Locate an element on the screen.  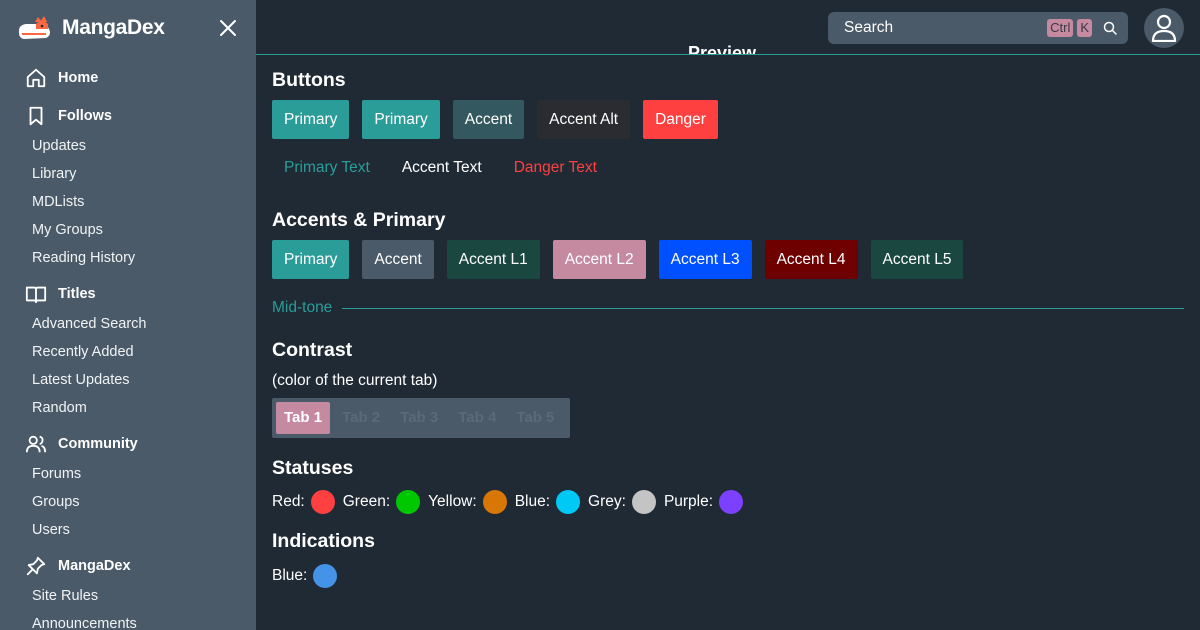
sidebar-section-label: Community is located at coordinates (98, 444).